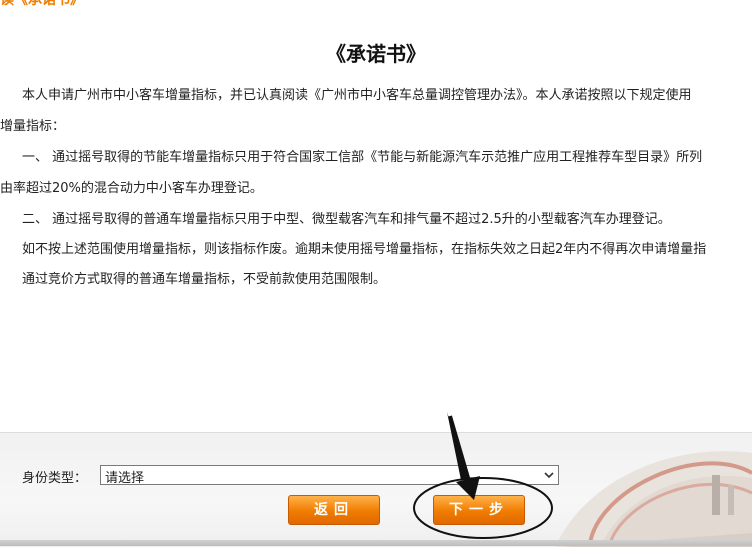 The height and width of the screenshot is (547, 752). Describe the element at coordinates (334, 510) in the screenshot. I see `back-button: 返回` at that location.